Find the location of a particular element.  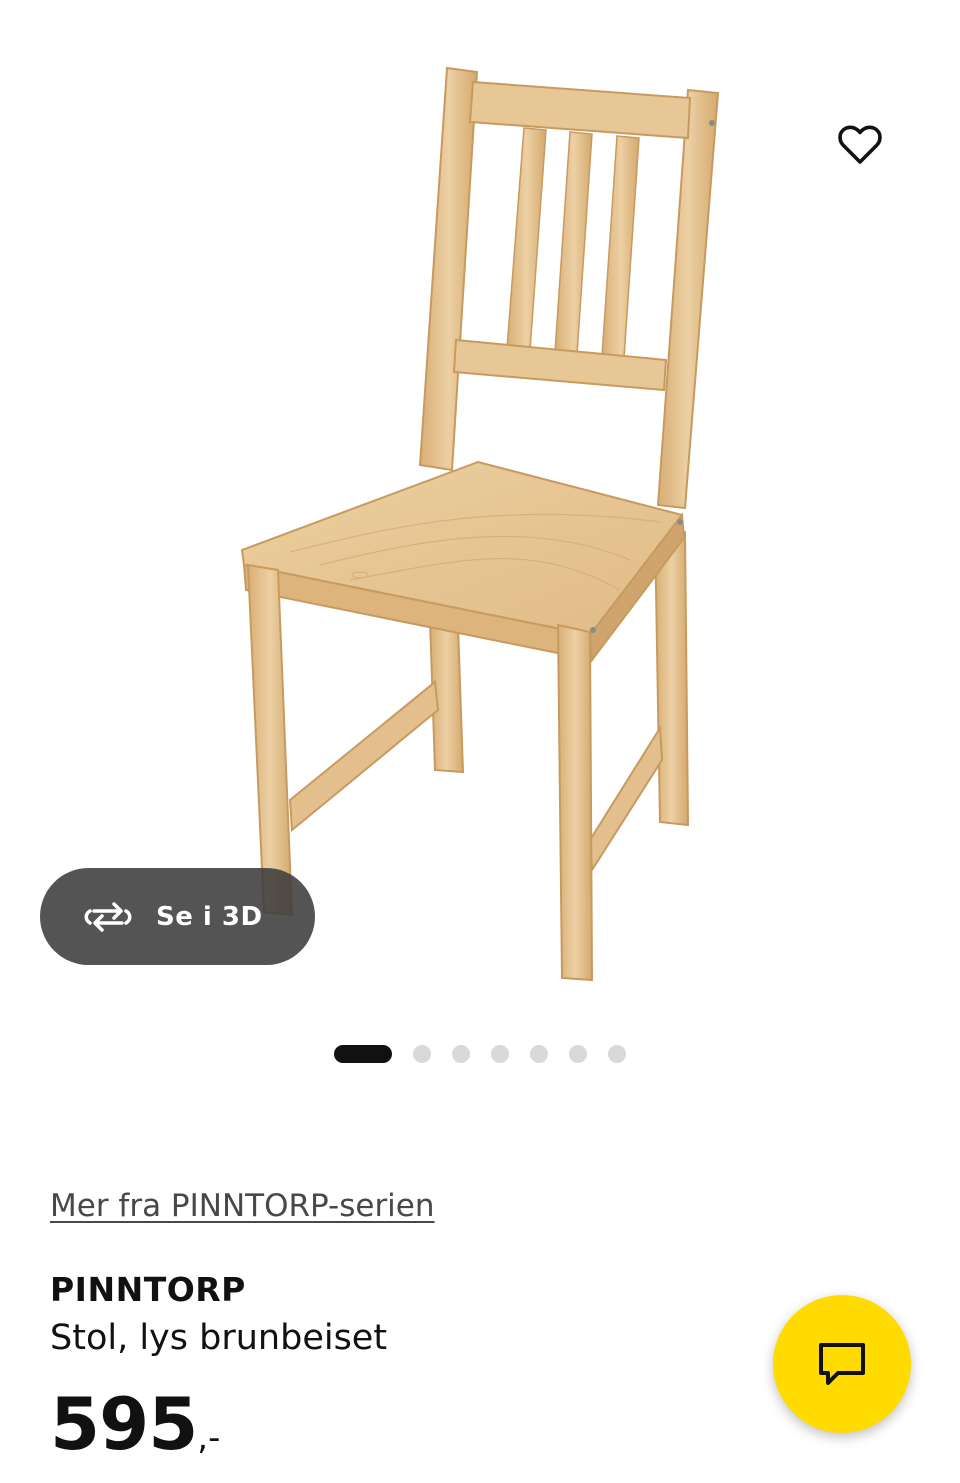

chat-button is located at coordinates (842, 1364).